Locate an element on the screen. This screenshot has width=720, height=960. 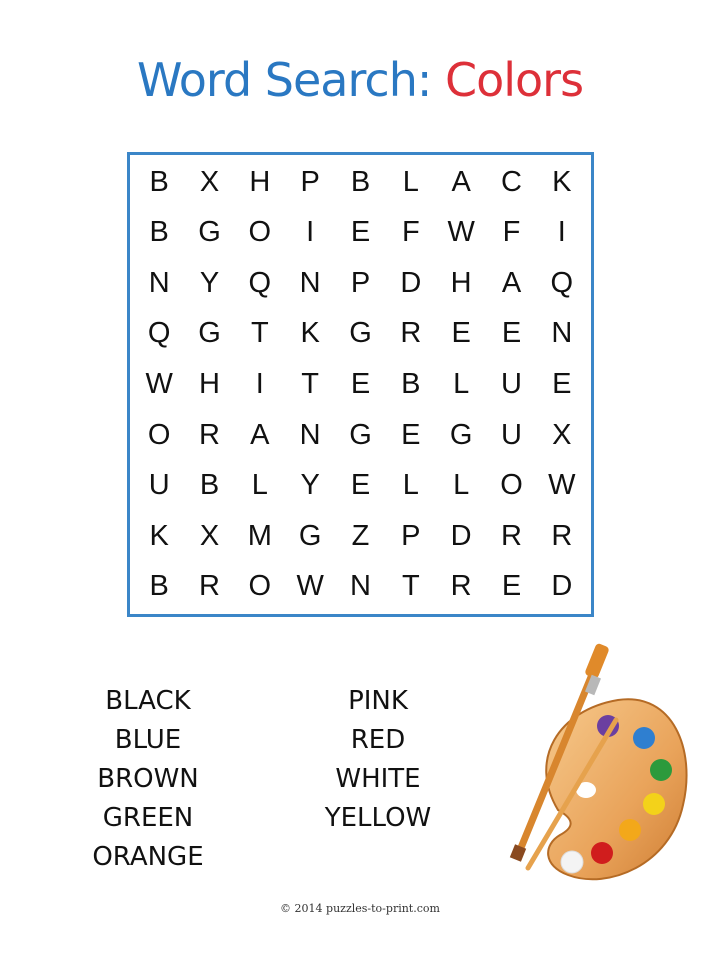
word-list-item: PINK is located at coordinates (378, 701).